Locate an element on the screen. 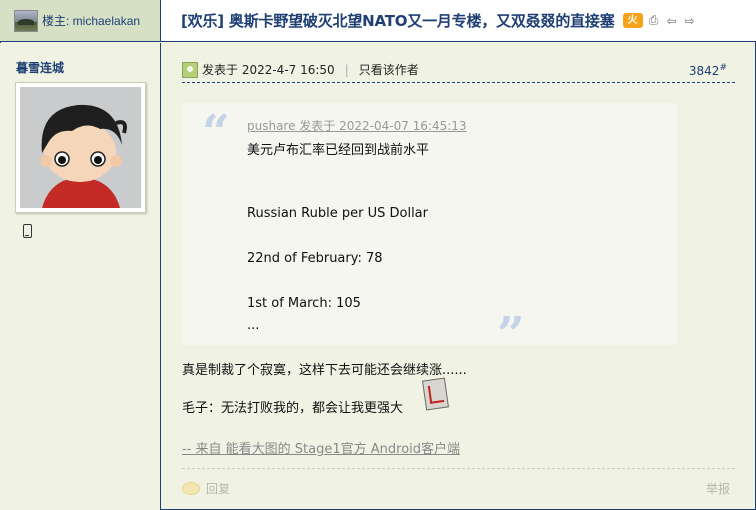 This screenshot has width=756, height=510. title-bar: [欢乐] 奥斯卡野望破灭北望NATO又一月专楼，又双叒叕的直接塞 火 ⎙ ⇦ ⇨ is located at coordinates (458, 21).